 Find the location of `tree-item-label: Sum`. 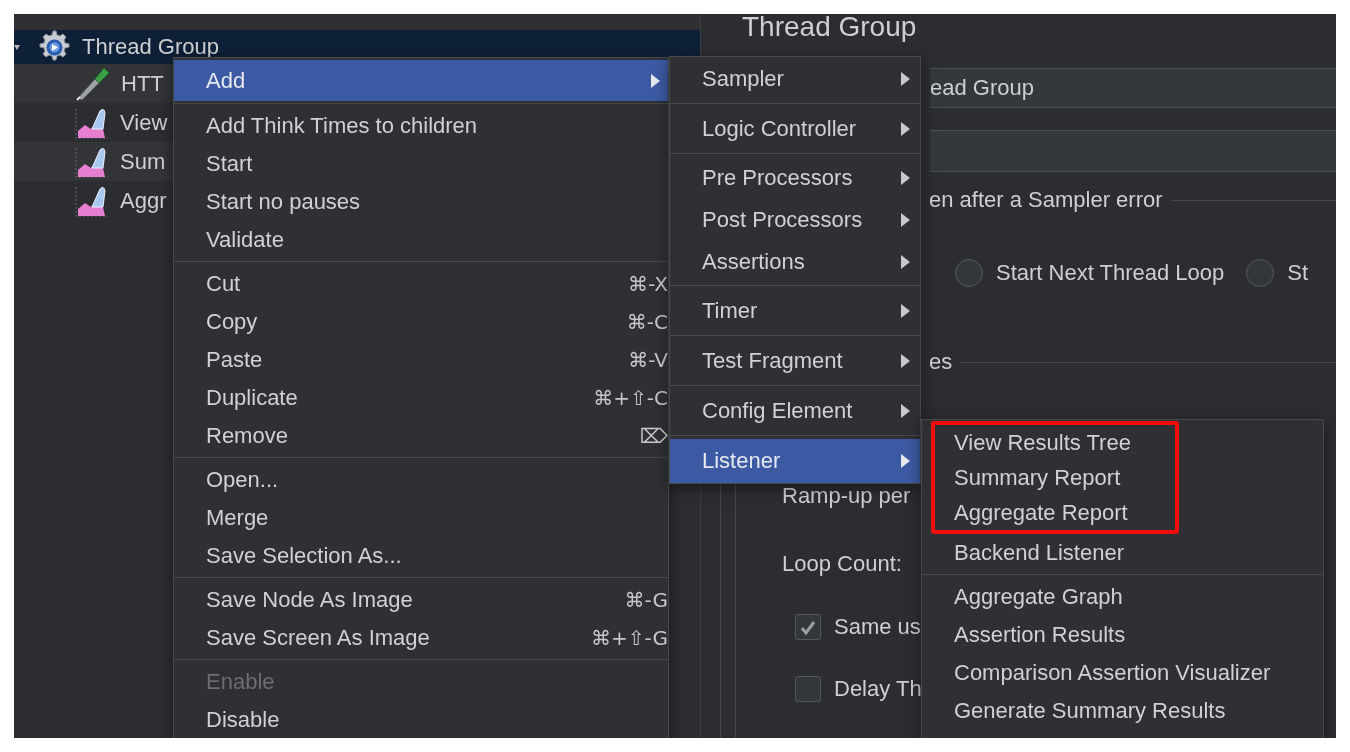

tree-item-label: Sum is located at coordinates (143, 161).